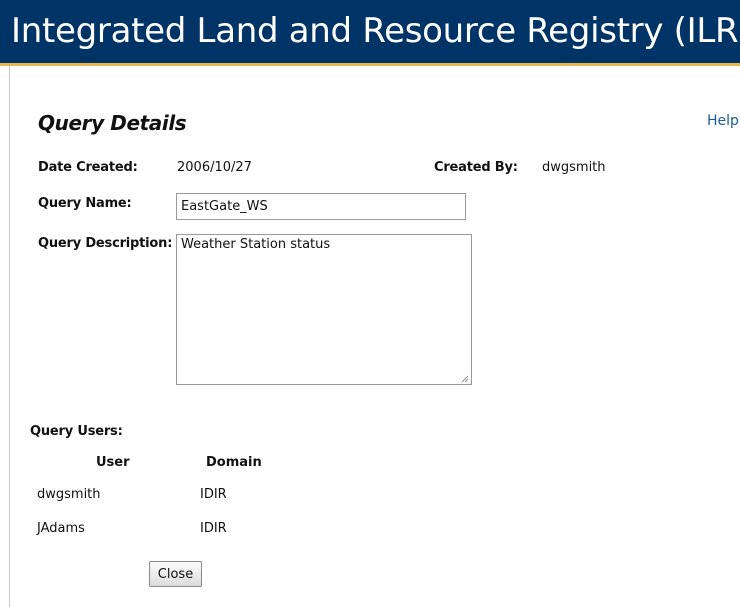  Describe the element at coordinates (324, 309) in the screenshot. I see `query-description-textarea: Weather Station status` at that location.